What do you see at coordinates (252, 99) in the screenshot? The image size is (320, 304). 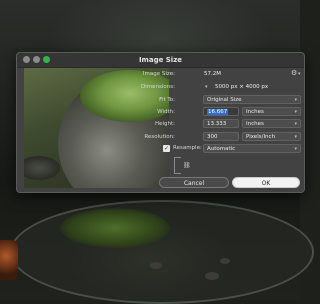 I see `fit-to-select: Original Size ▾` at bounding box center [252, 99].